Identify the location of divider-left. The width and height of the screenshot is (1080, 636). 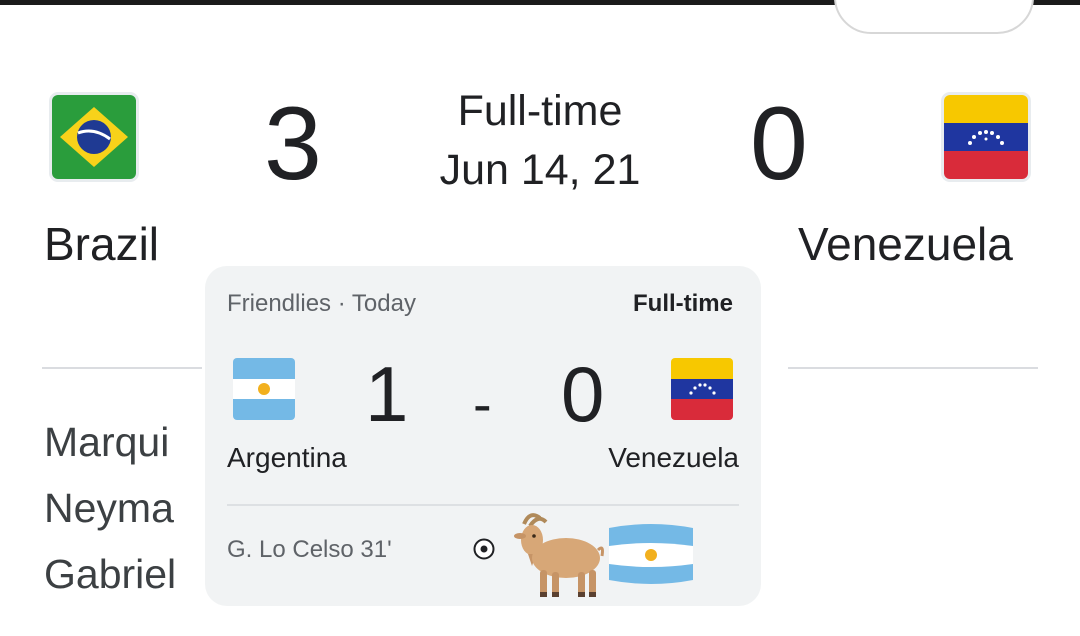
(122, 368).